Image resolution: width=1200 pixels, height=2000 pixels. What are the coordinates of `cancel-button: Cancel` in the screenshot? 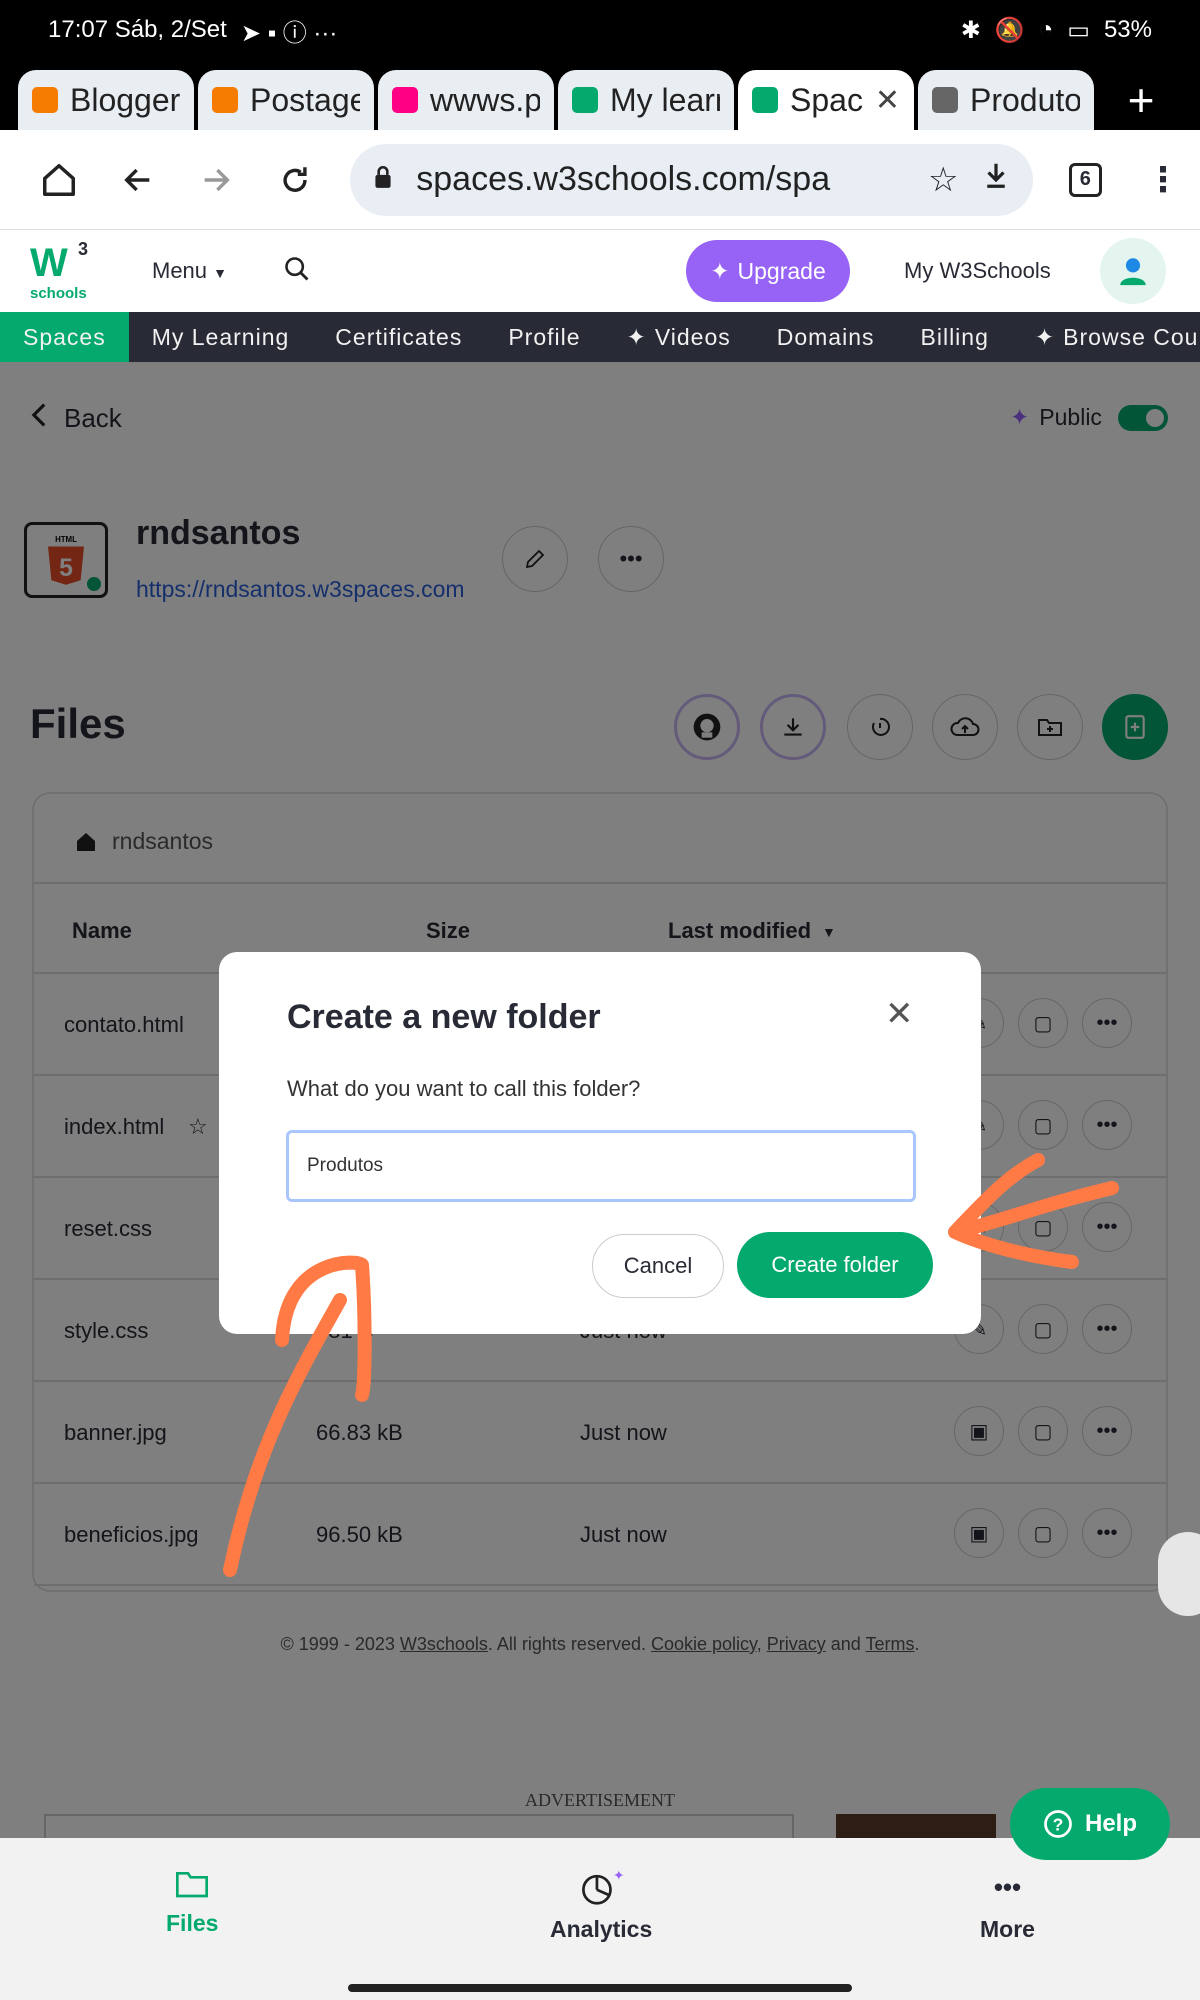 It's located at (658, 1266).